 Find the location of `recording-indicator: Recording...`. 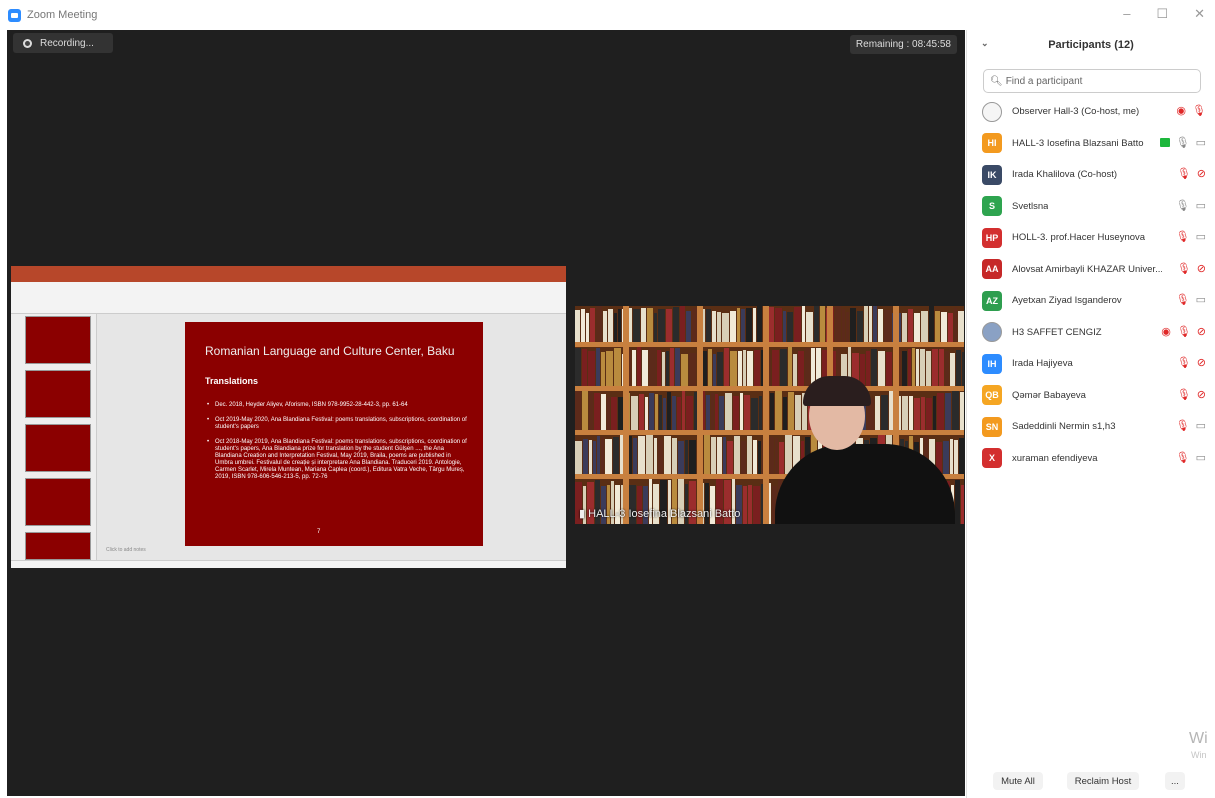

recording-indicator: Recording... is located at coordinates (63, 43).